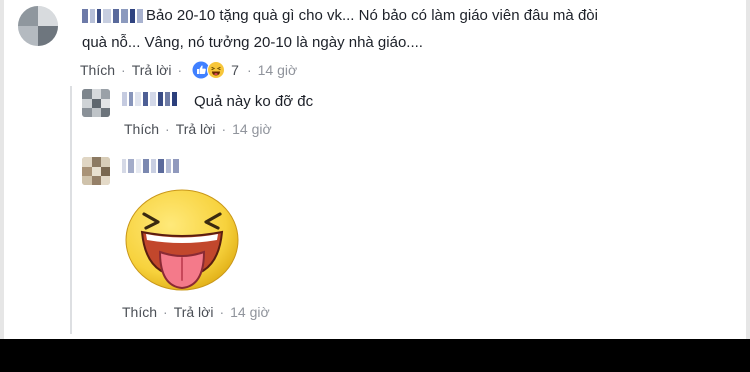  What do you see at coordinates (71, 210) in the screenshot?
I see `reply-thread-line` at bounding box center [71, 210].